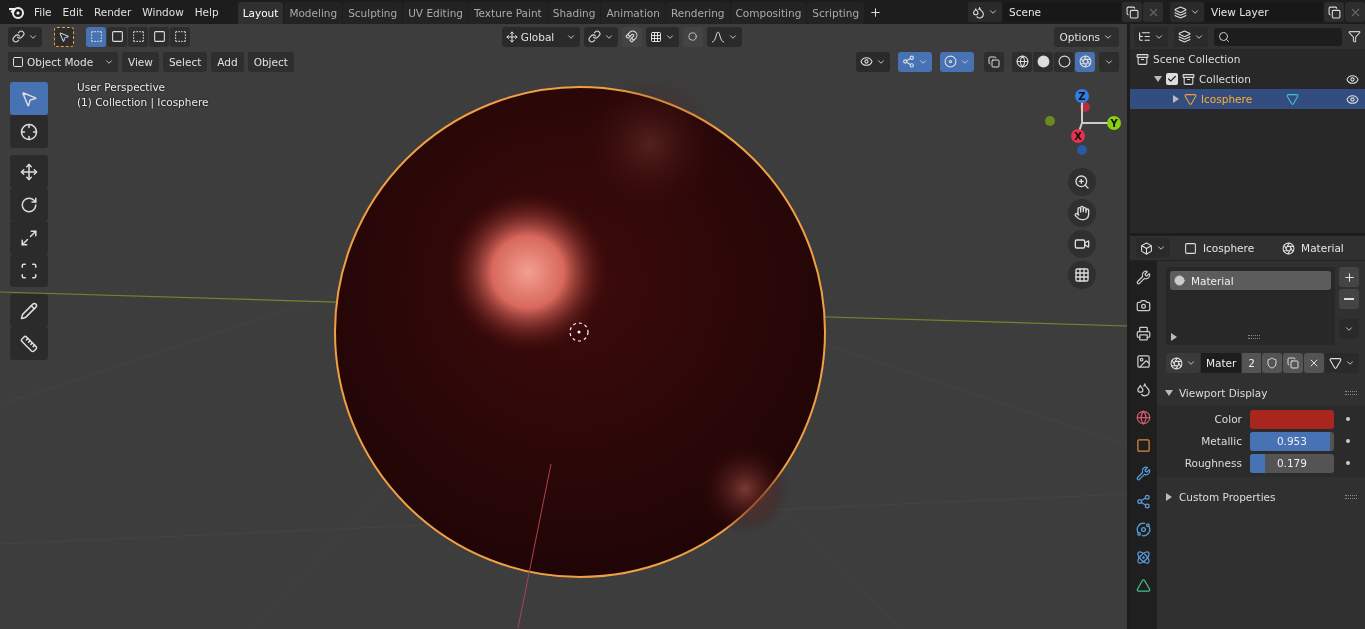  What do you see at coordinates (631, 36) in the screenshot?
I see `snap-toggle` at bounding box center [631, 36].